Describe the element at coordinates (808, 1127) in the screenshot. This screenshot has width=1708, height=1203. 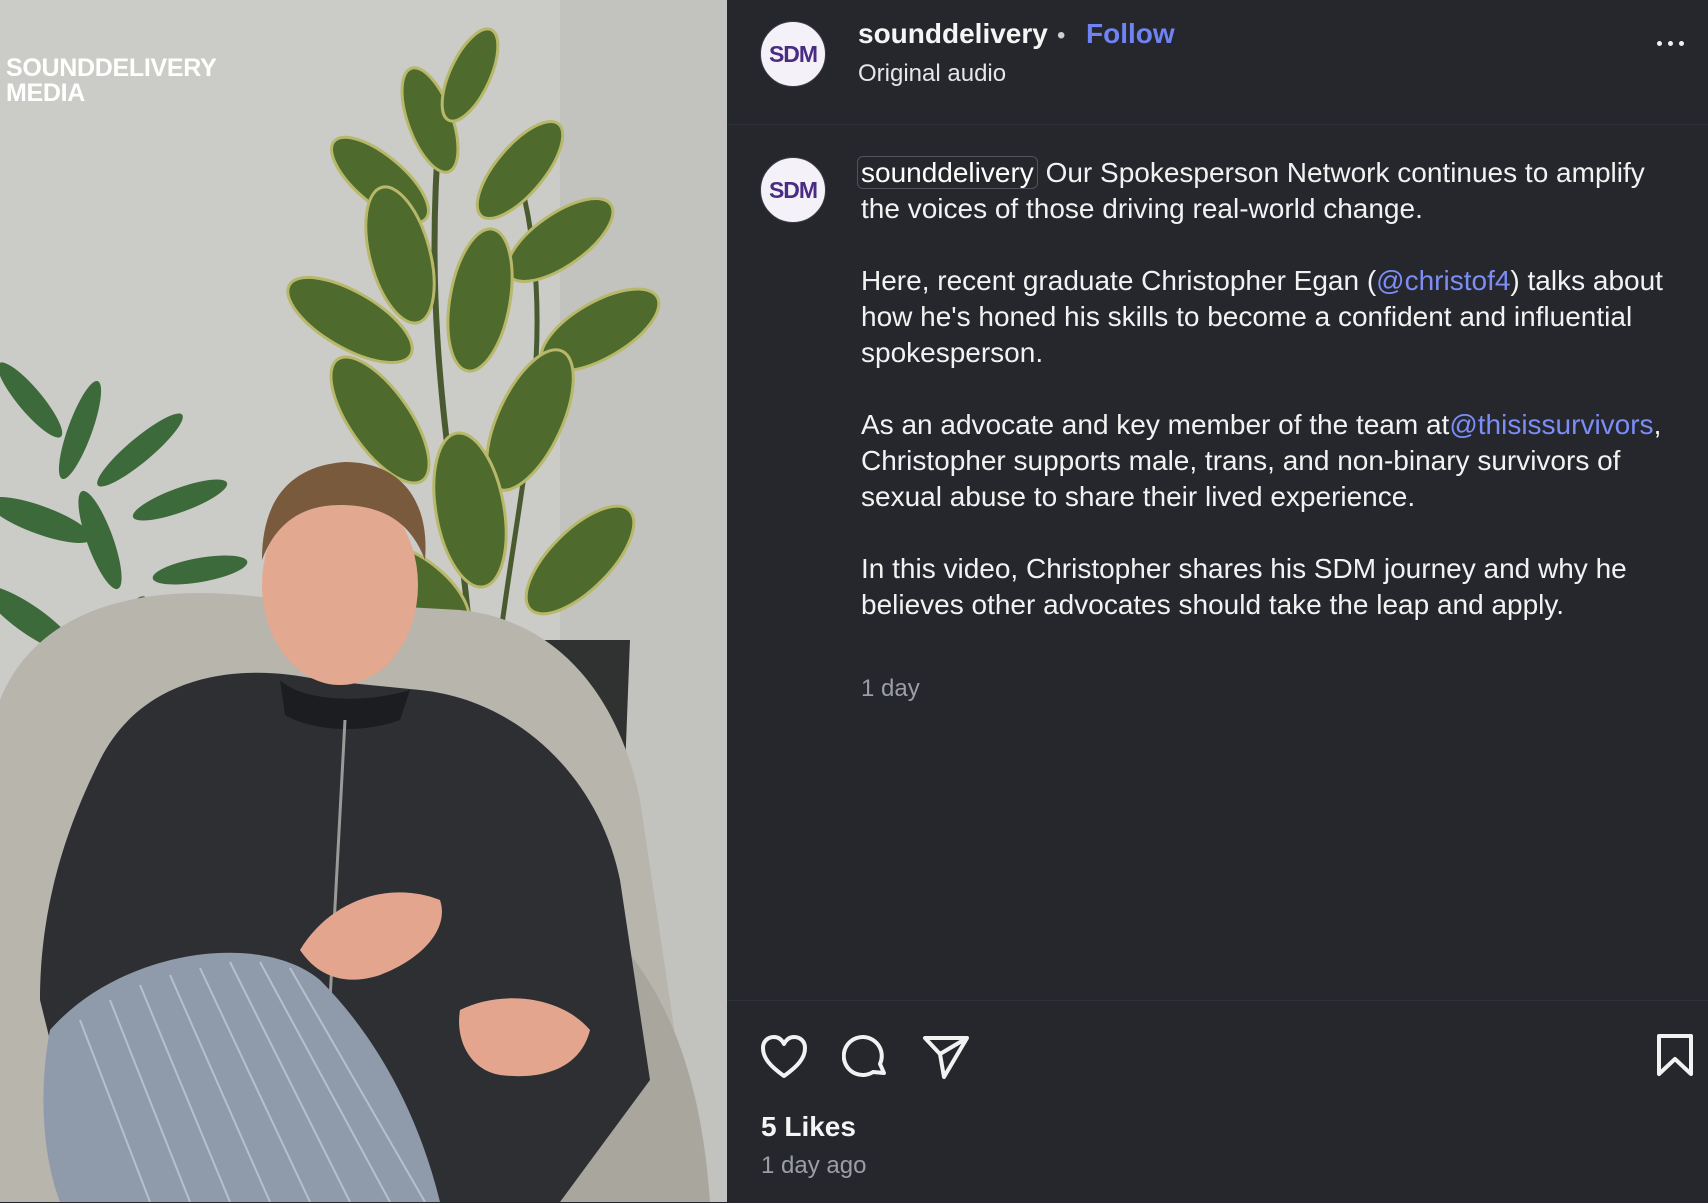
I see `likes-count: 5 Likes` at that location.